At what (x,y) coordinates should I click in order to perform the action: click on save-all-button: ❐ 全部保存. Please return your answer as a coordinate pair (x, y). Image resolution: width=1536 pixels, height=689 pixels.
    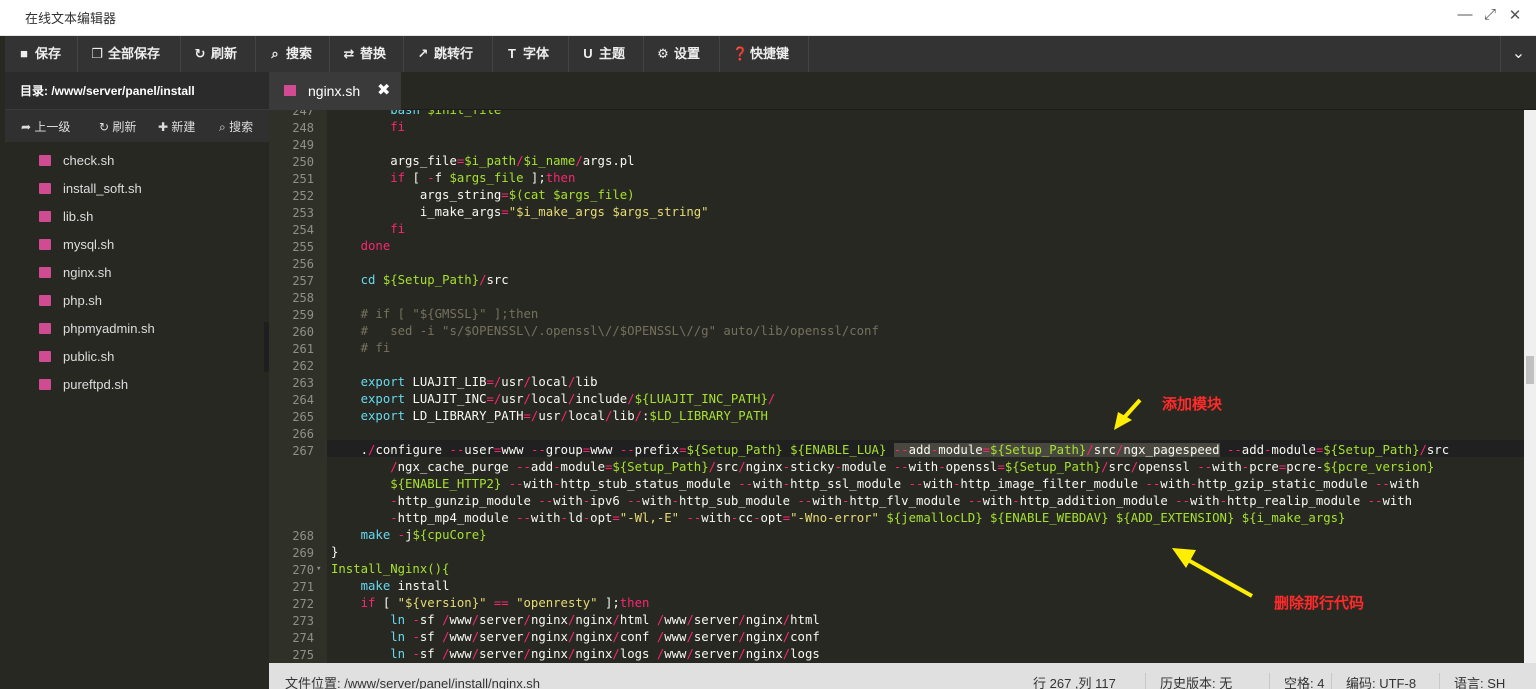
    Looking at the image, I should click on (129, 54).